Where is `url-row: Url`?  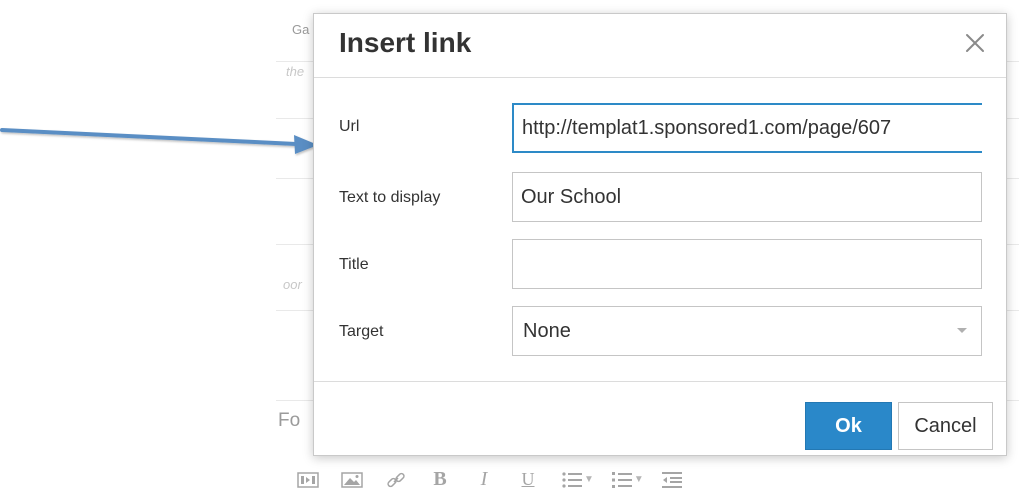 url-row: Url is located at coordinates (660, 128).